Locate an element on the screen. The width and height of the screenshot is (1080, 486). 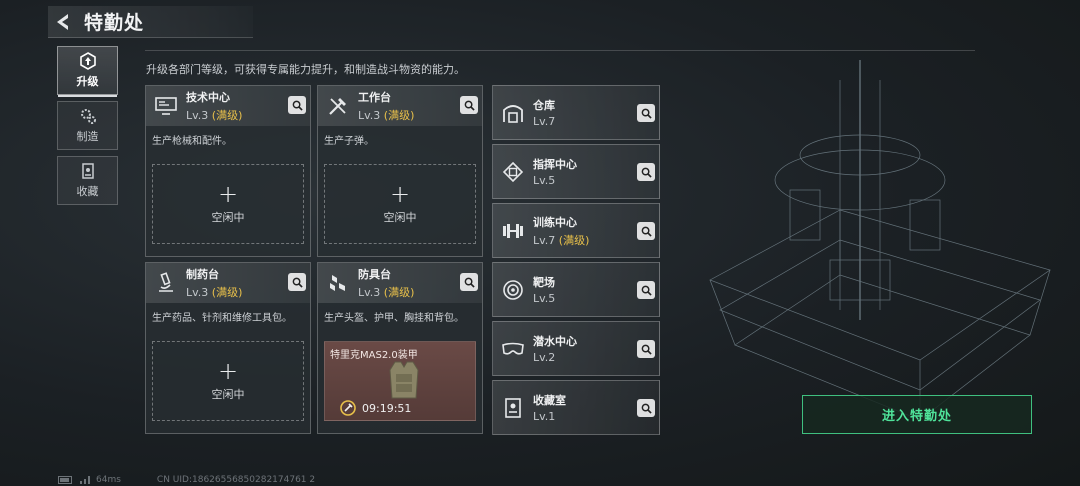
production-slot-busy: 特里克MAS2.0装甲 09:19:51 is located at coordinates (400, 381).